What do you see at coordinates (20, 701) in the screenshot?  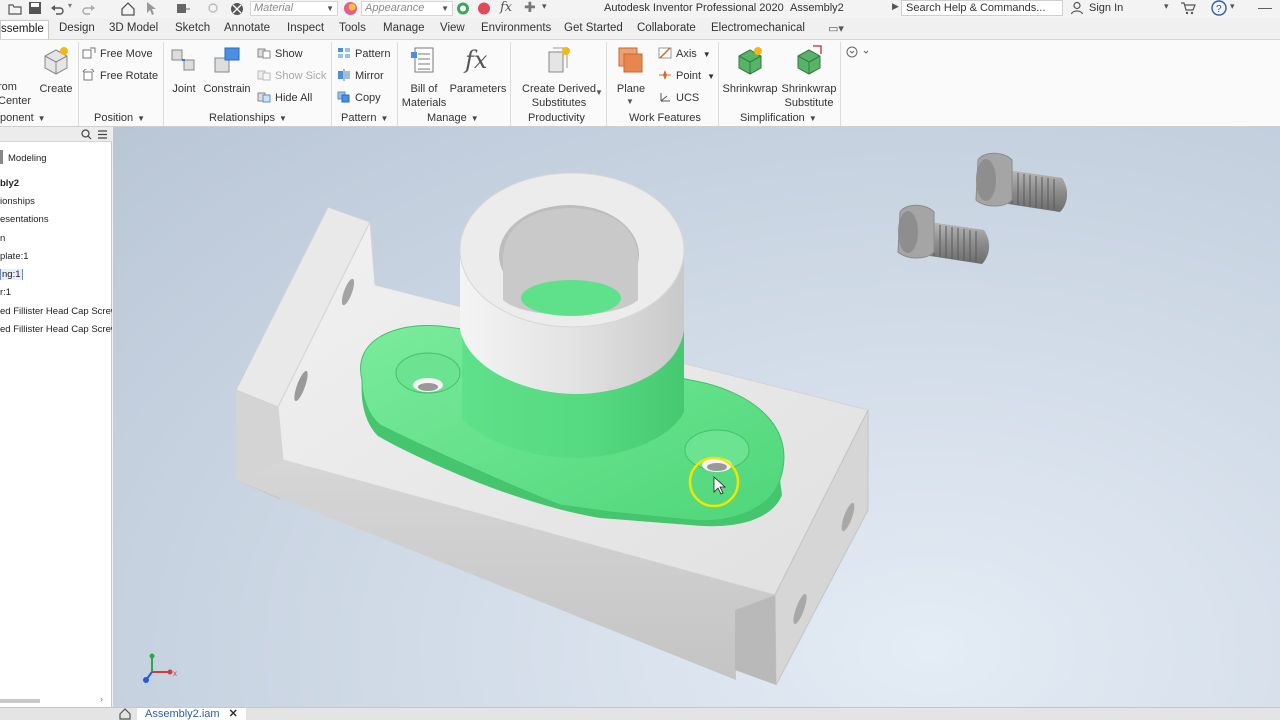 I see `browser-scrollbar` at bounding box center [20, 701].